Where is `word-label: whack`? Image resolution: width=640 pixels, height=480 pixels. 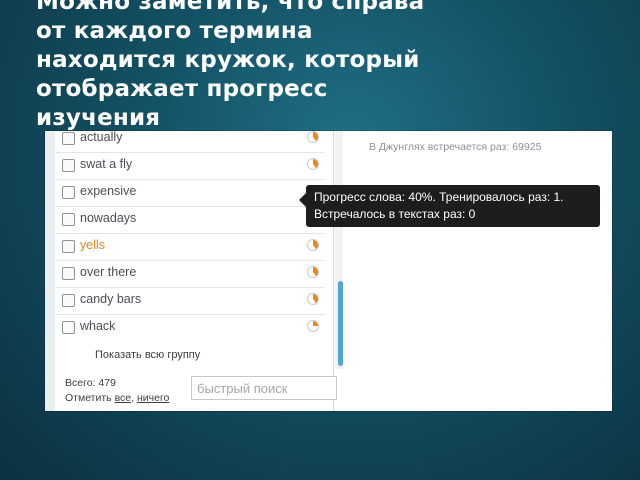
word-label: whack is located at coordinates (97, 326).